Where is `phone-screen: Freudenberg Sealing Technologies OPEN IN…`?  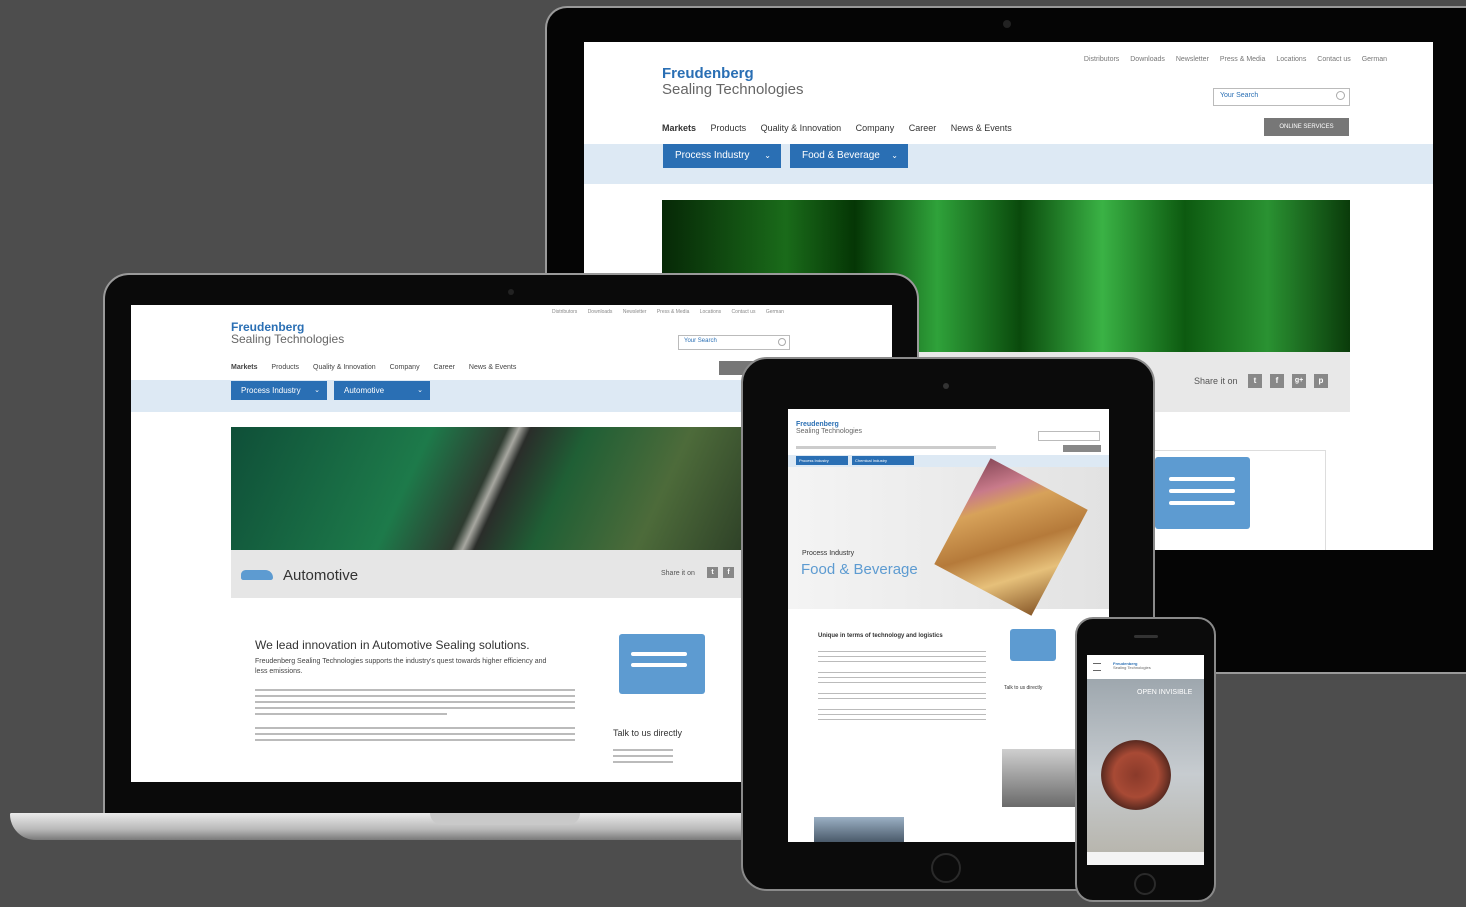
phone-screen: Freudenberg Sealing Technologies OPEN IN… is located at coordinates (1145, 760).